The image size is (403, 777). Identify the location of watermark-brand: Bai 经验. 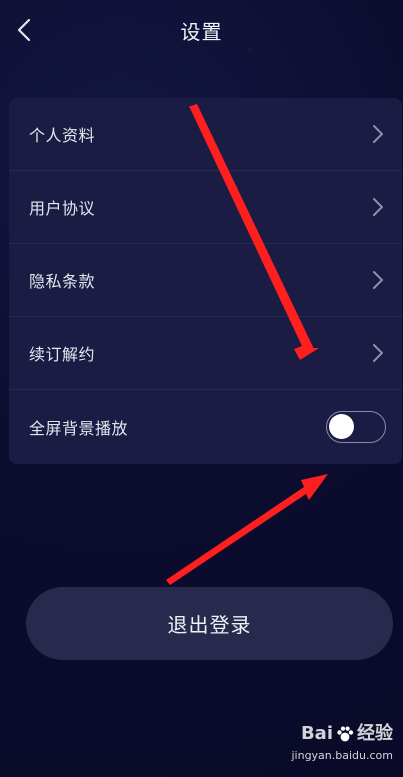
(333, 734).